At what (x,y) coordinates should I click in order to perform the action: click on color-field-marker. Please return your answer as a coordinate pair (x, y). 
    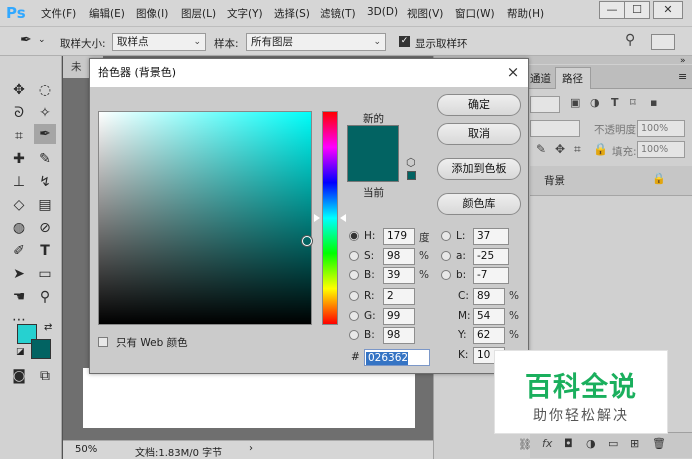
    Looking at the image, I should click on (306, 241).